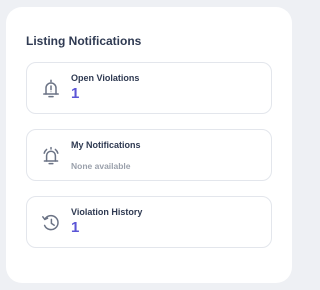 The height and width of the screenshot is (290, 320). What do you see at coordinates (105, 78) in the screenshot?
I see `open-violations-label: Open Violations` at bounding box center [105, 78].